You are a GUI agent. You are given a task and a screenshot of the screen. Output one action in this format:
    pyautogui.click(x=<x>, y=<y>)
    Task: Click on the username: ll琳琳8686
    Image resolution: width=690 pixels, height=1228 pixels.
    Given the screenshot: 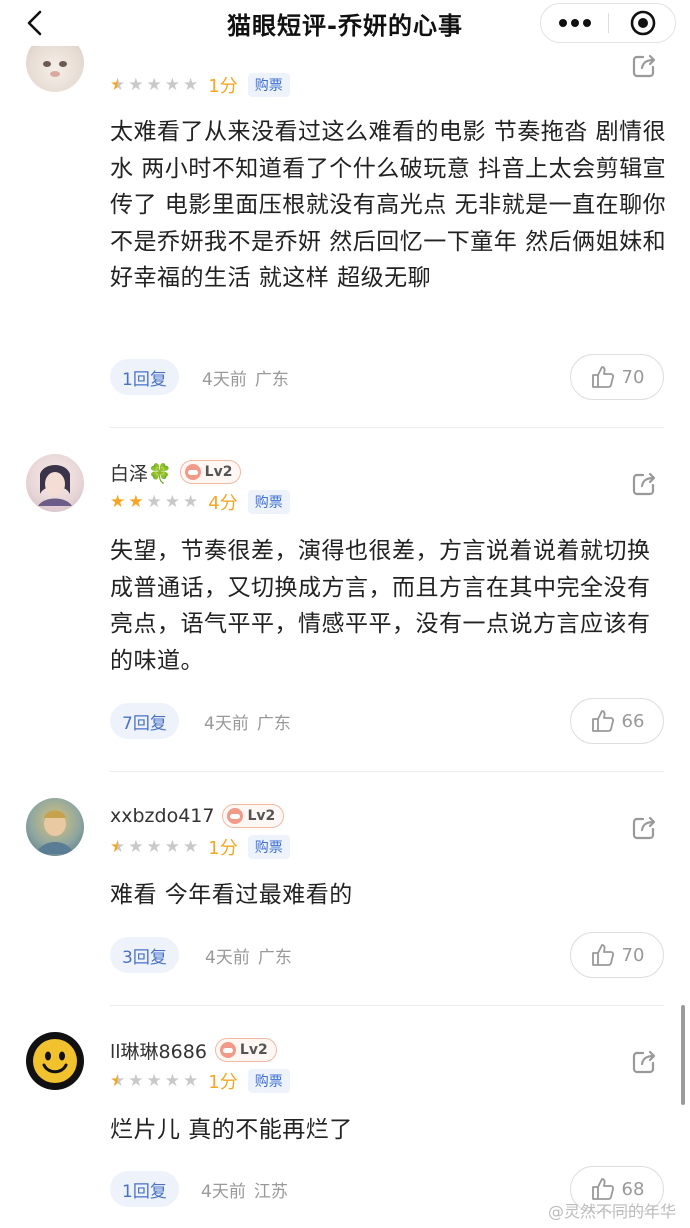 What is the action you would take?
    pyautogui.click(x=158, y=1050)
    